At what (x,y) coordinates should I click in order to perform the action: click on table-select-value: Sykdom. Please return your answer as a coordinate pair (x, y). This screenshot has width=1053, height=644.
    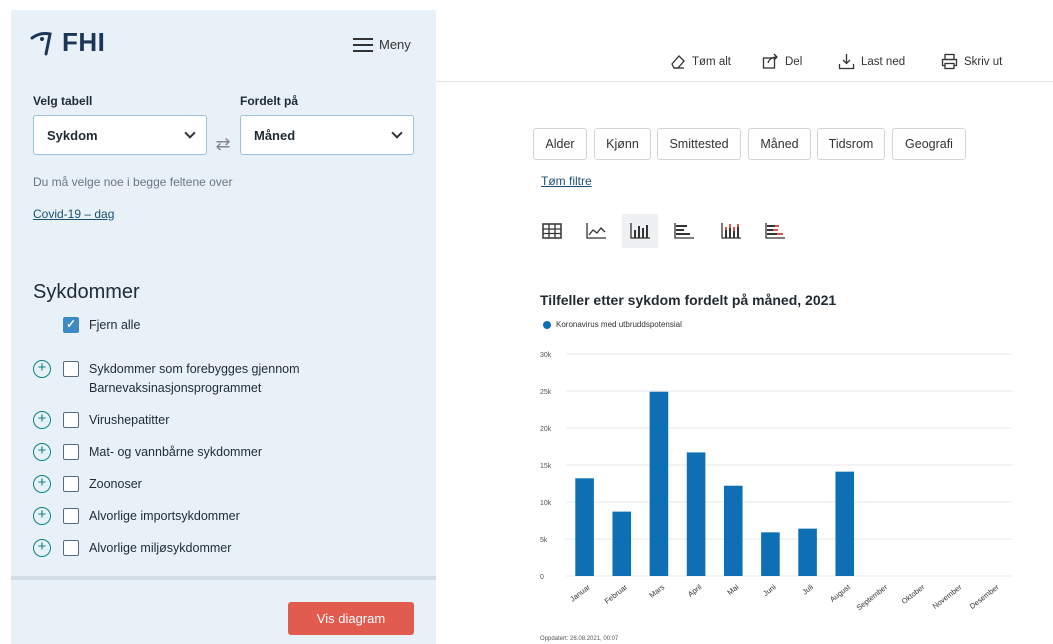
    Looking at the image, I should click on (72, 135).